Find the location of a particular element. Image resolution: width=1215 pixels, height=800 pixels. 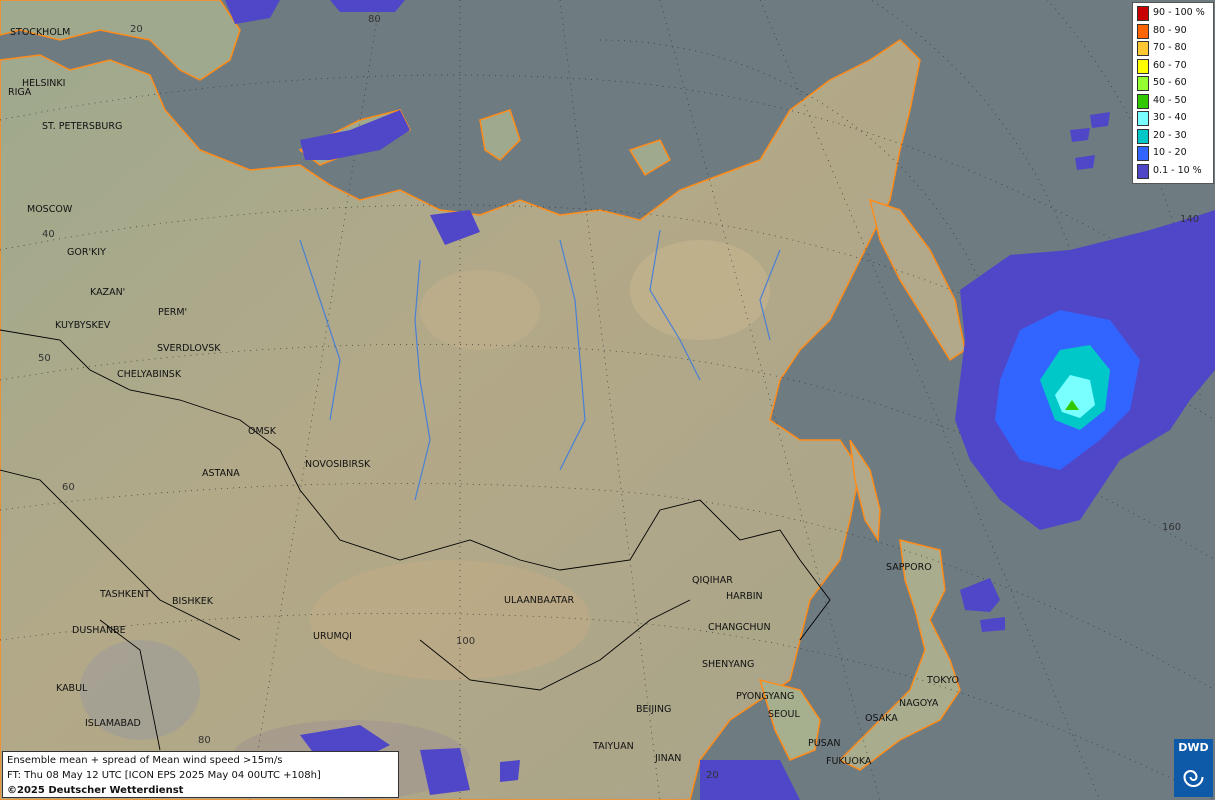

legend-label: 90 - 100 % is located at coordinates (1179, 12).